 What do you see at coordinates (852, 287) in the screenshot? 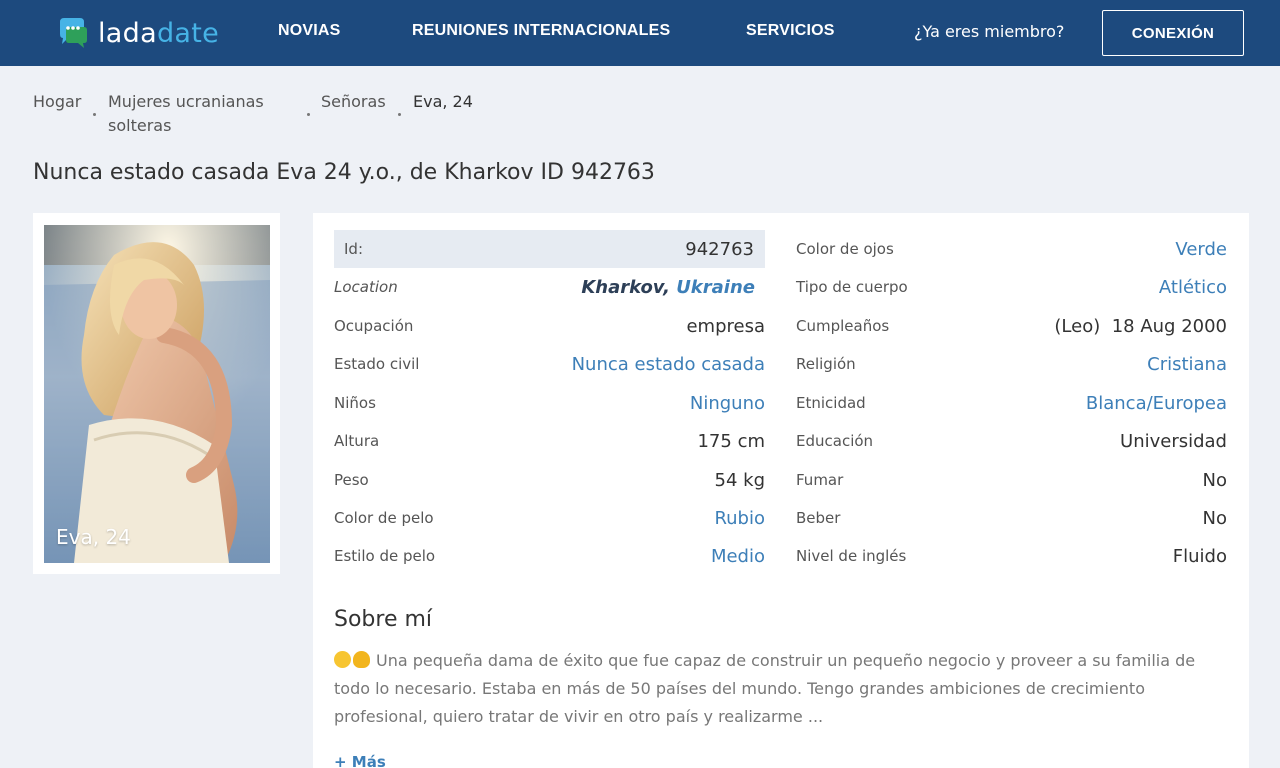
I see `profile-label-body-type: Tipo de cuerpo` at bounding box center [852, 287].